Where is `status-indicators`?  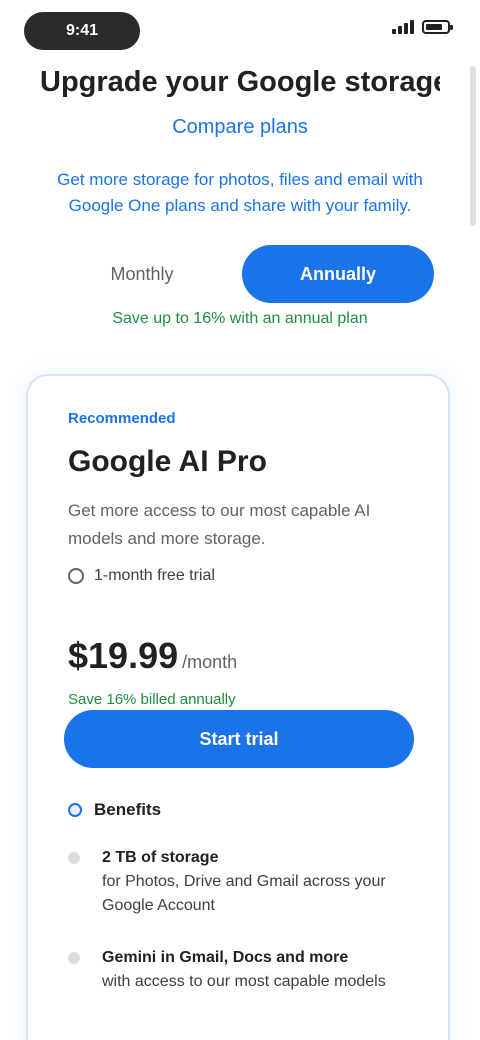 status-indicators is located at coordinates (422, 27).